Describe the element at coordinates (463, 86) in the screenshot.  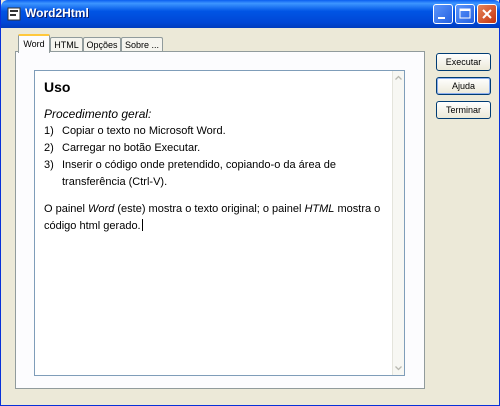
I see `help-button: Ajuda` at that location.